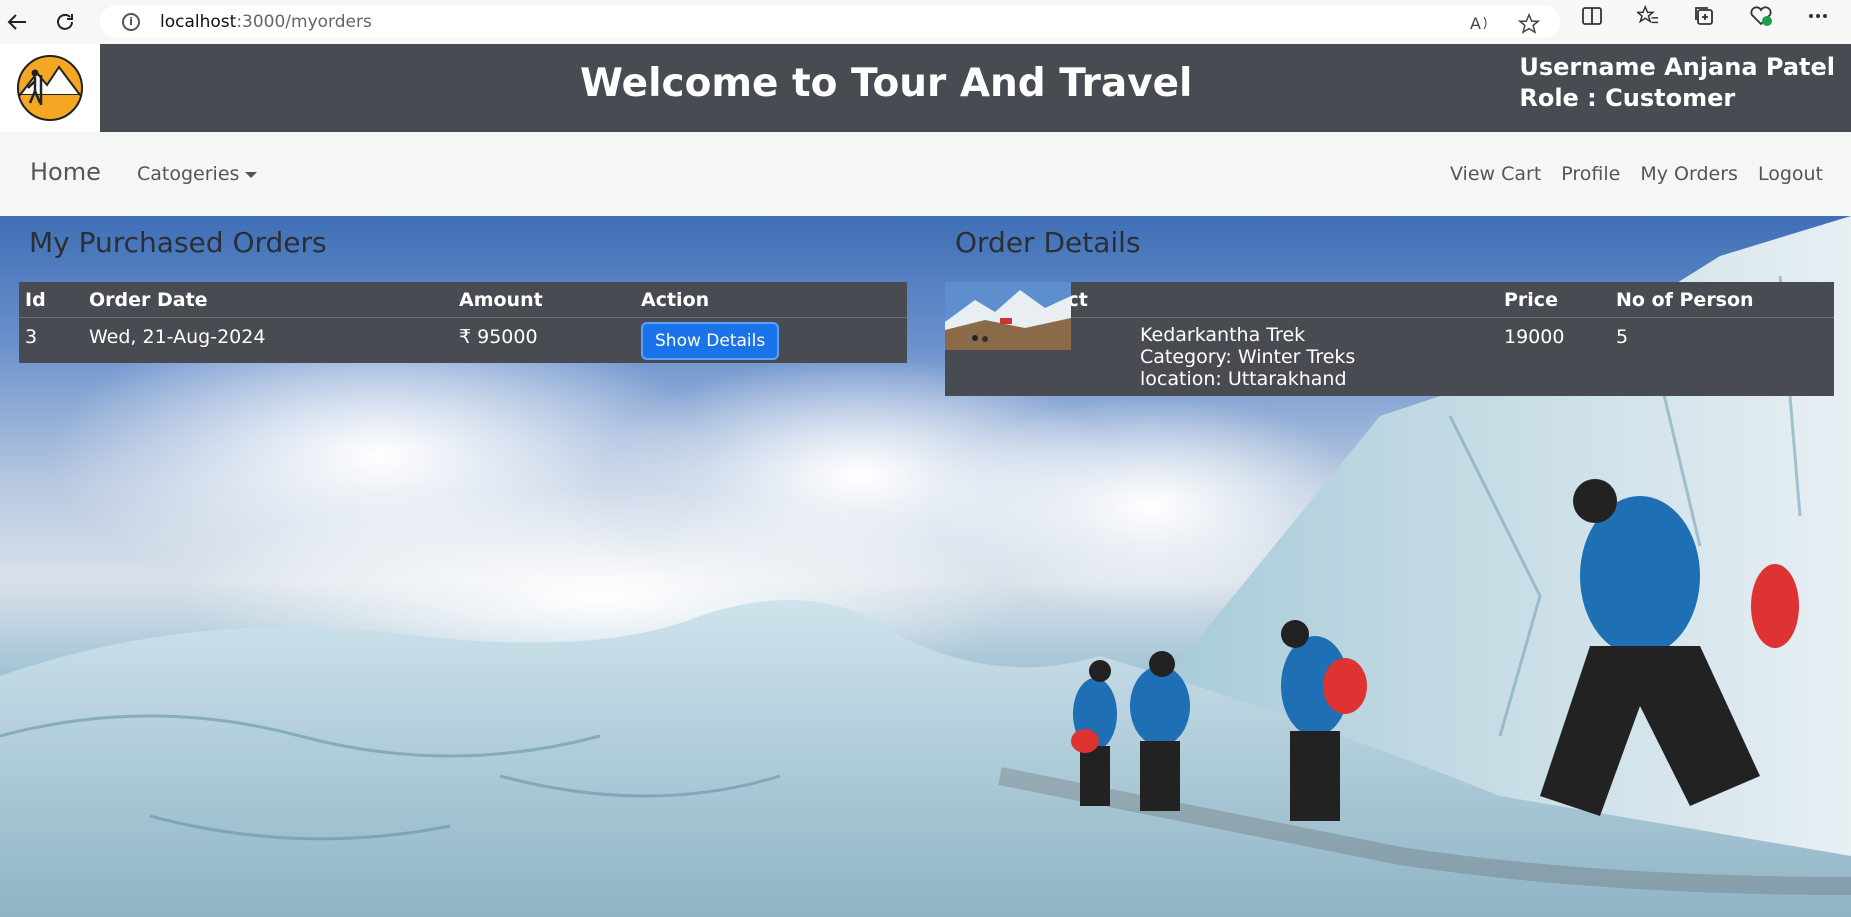 The image size is (1851, 917). What do you see at coordinates (1592, 18) in the screenshot?
I see `split-screen-icon` at bounding box center [1592, 18].